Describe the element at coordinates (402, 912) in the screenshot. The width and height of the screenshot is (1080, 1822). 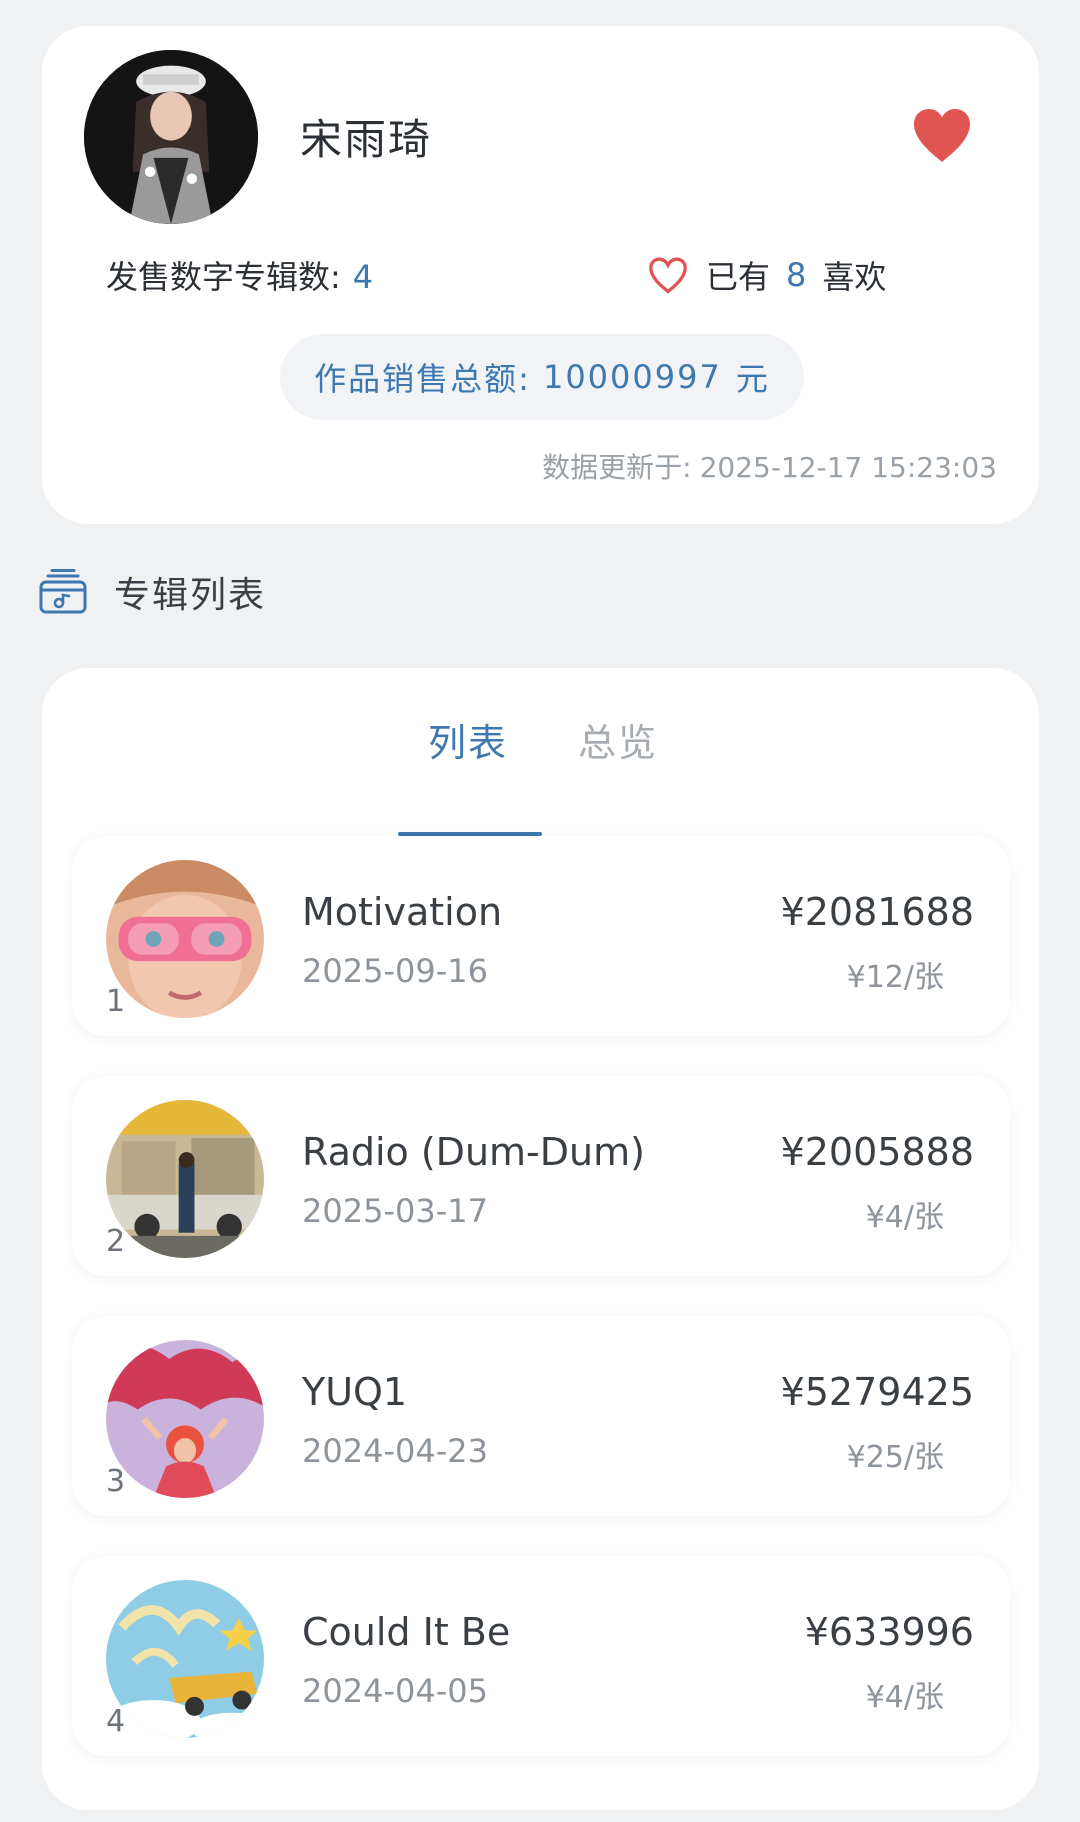
I see `album-title: Motivation` at that location.